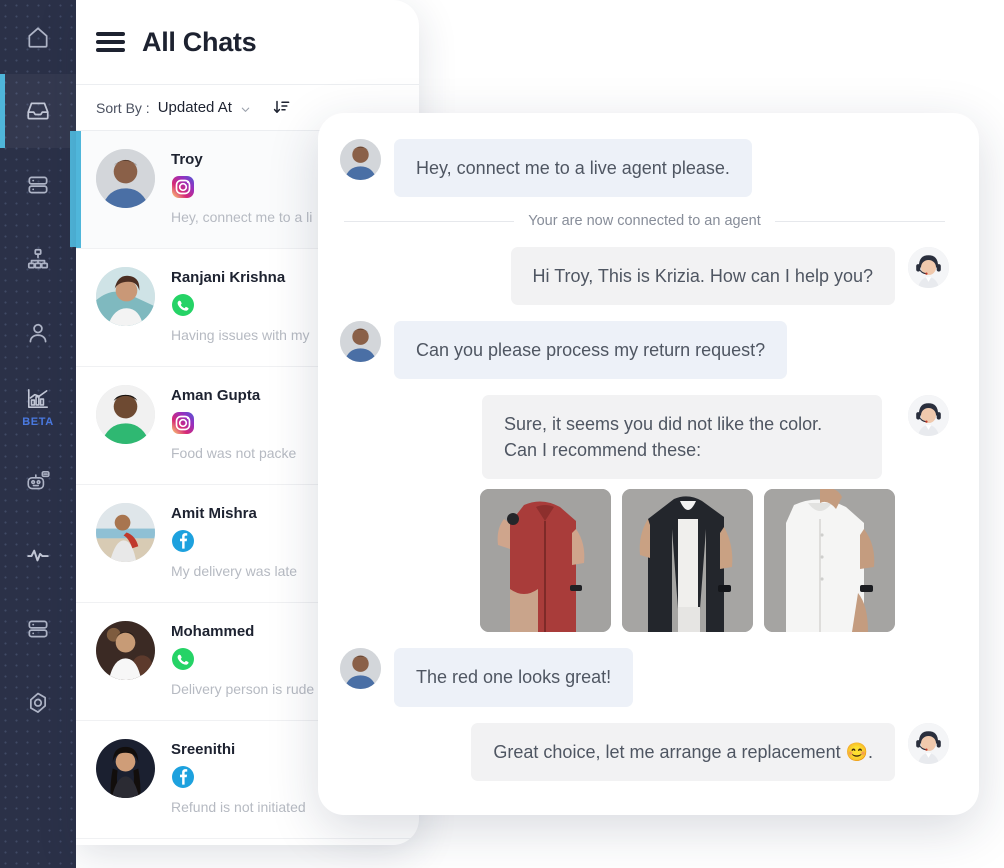 Image resolution: width=1004 pixels, height=868 pixels. I want to click on product-card-white-shirt, so click(829, 561).